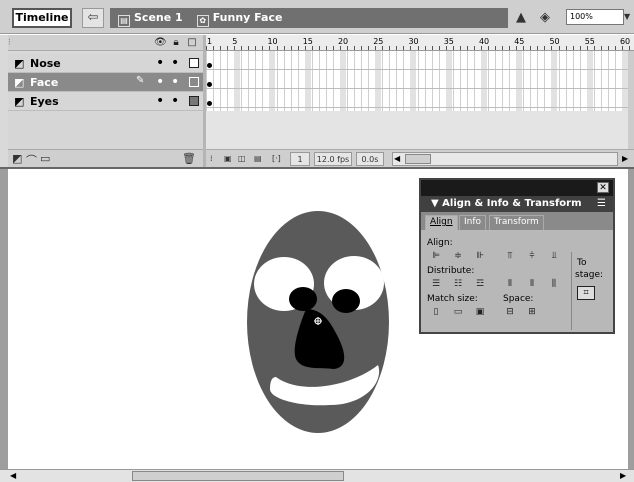 The width and height of the screenshot is (634, 482). What do you see at coordinates (436, 256) in the screenshot?
I see `align-left-edge-icon: ⊫` at bounding box center [436, 256].